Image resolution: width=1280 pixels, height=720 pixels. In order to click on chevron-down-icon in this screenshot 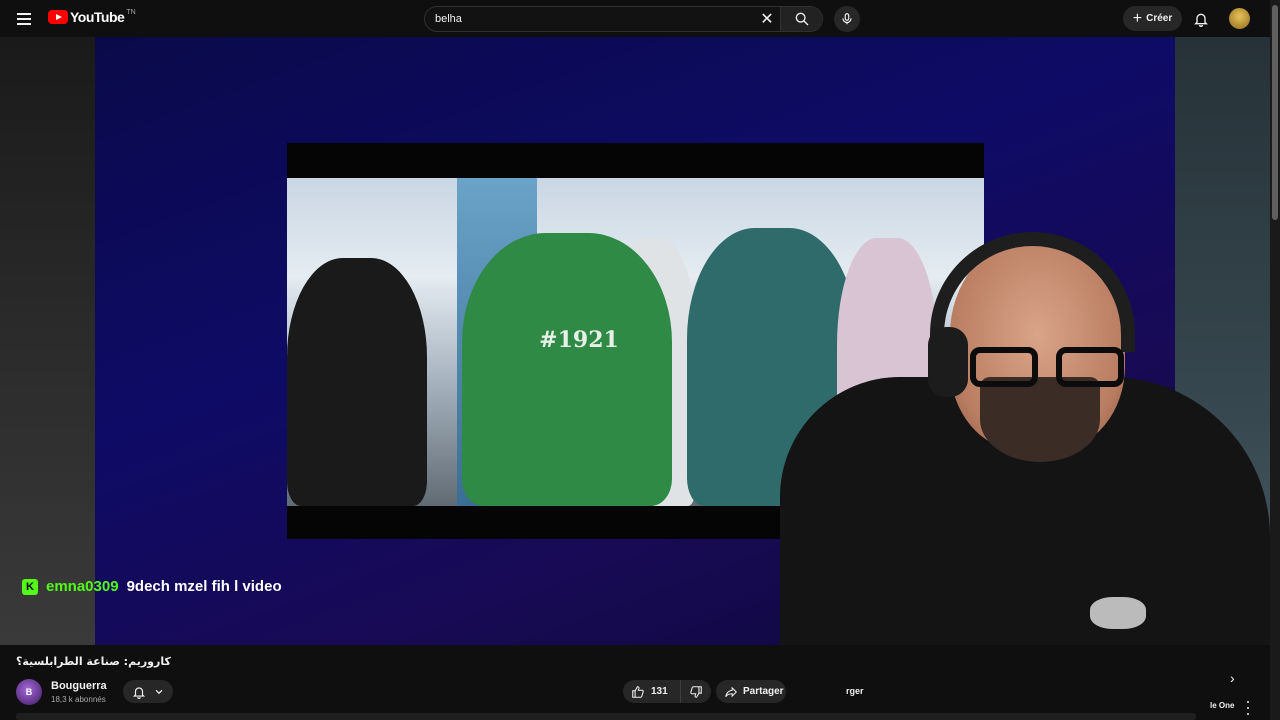, I will do `click(159, 691)`.